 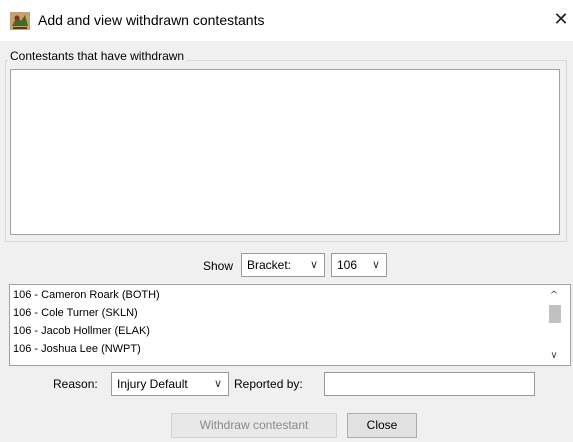 What do you see at coordinates (152, 384) in the screenshot?
I see `reason-value: Injury Default` at bounding box center [152, 384].